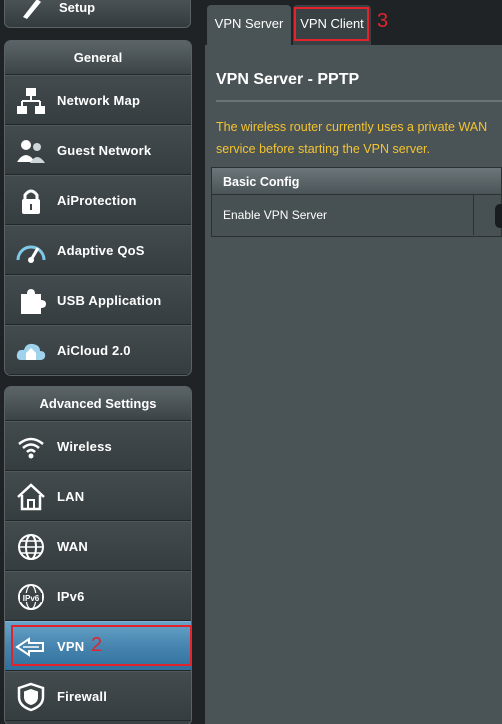 This screenshot has height=724, width=502. Describe the element at coordinates (104, 150) in the screenshot. I see `sidebar-item-label: Guest Network` at that location.